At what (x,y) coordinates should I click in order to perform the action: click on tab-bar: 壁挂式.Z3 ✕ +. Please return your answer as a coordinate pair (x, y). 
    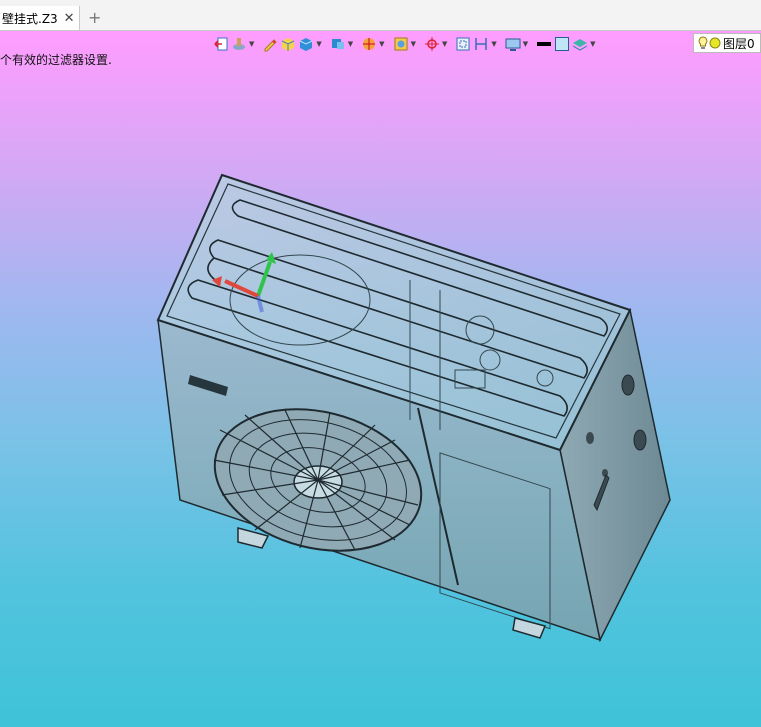
    Looking at the image, I should click on (380, 18).